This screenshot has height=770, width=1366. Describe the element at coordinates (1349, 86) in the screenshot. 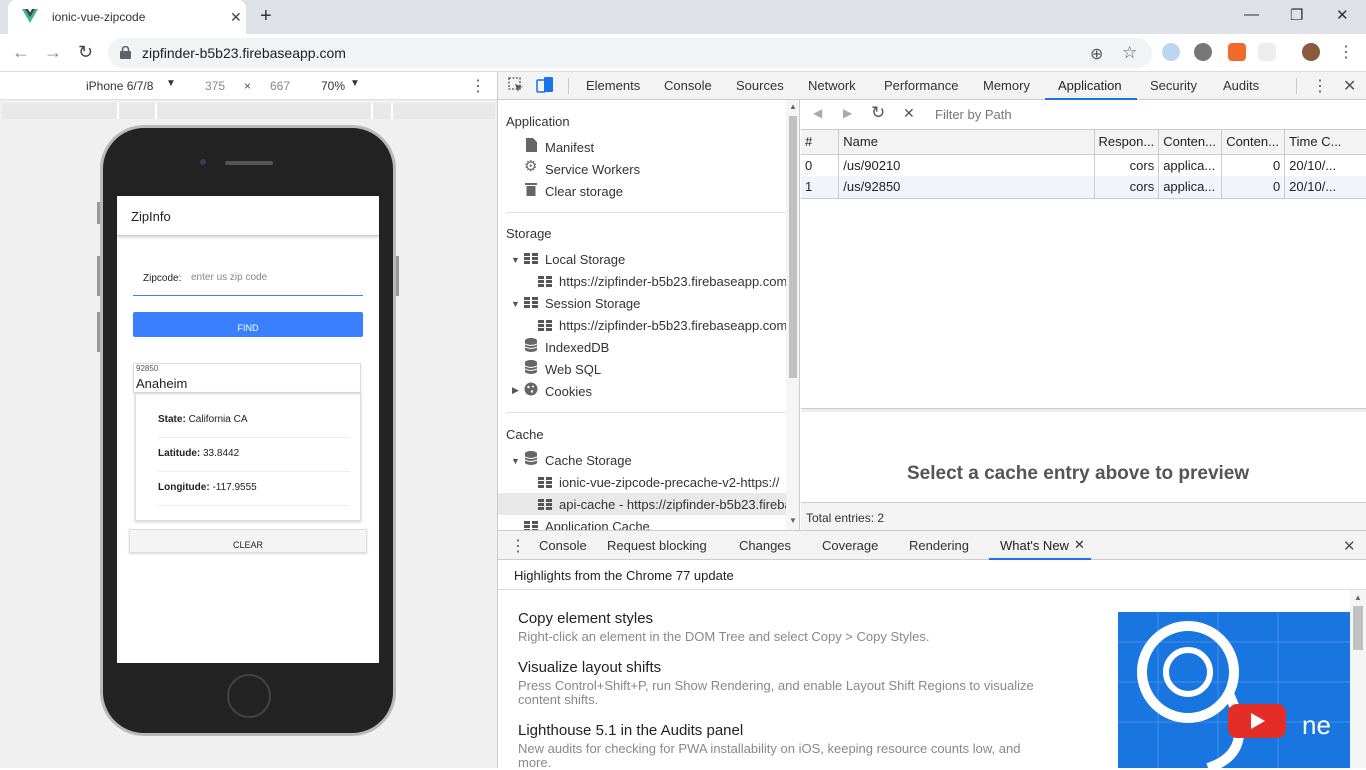

I see `close-devtools-icon: ✕` at that location.